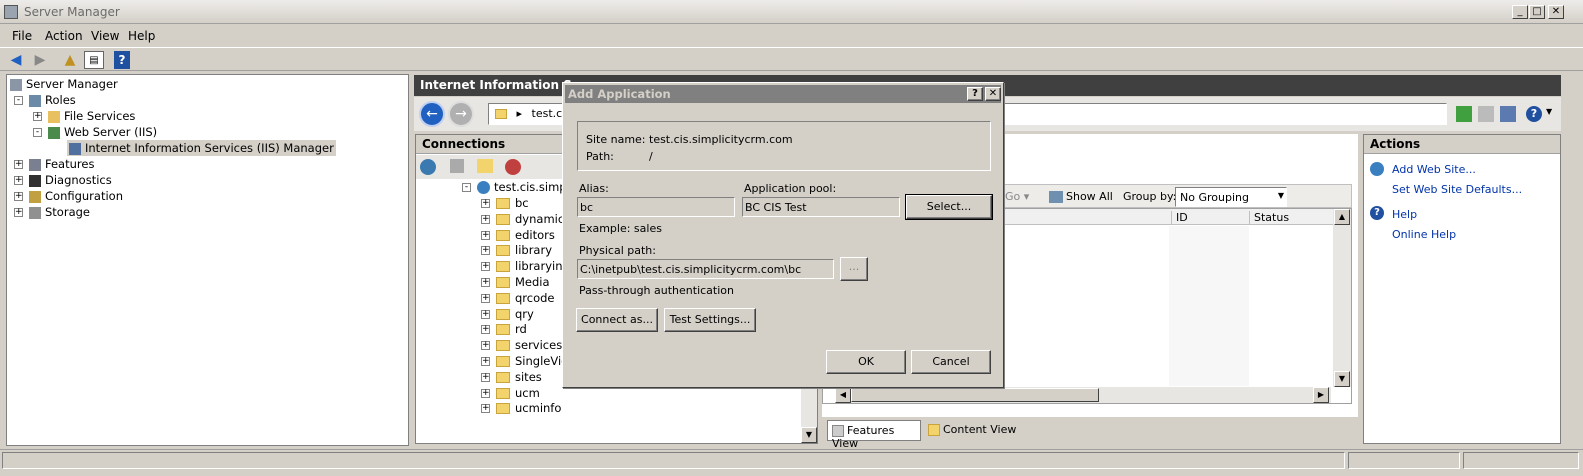 This screenshot has width=1583, height=476. Describe the element at coordinates (1508, 114) in the screenshot. I see `home-icon` at that location.